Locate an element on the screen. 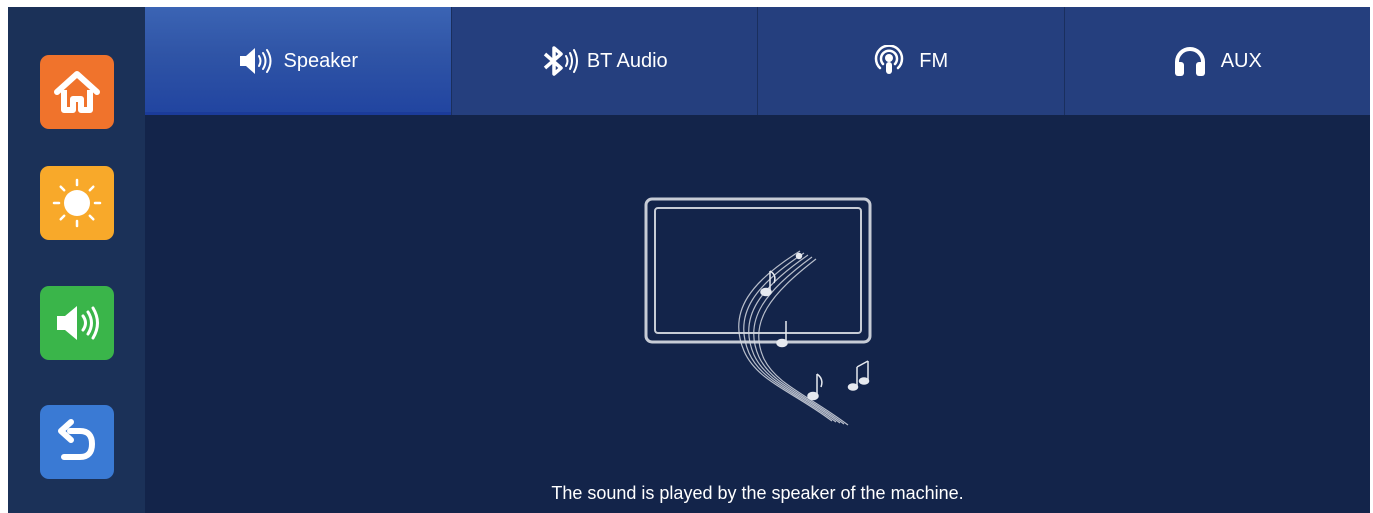 The image size is (1373, 513). volume-button is located at coordinates (77, 323).